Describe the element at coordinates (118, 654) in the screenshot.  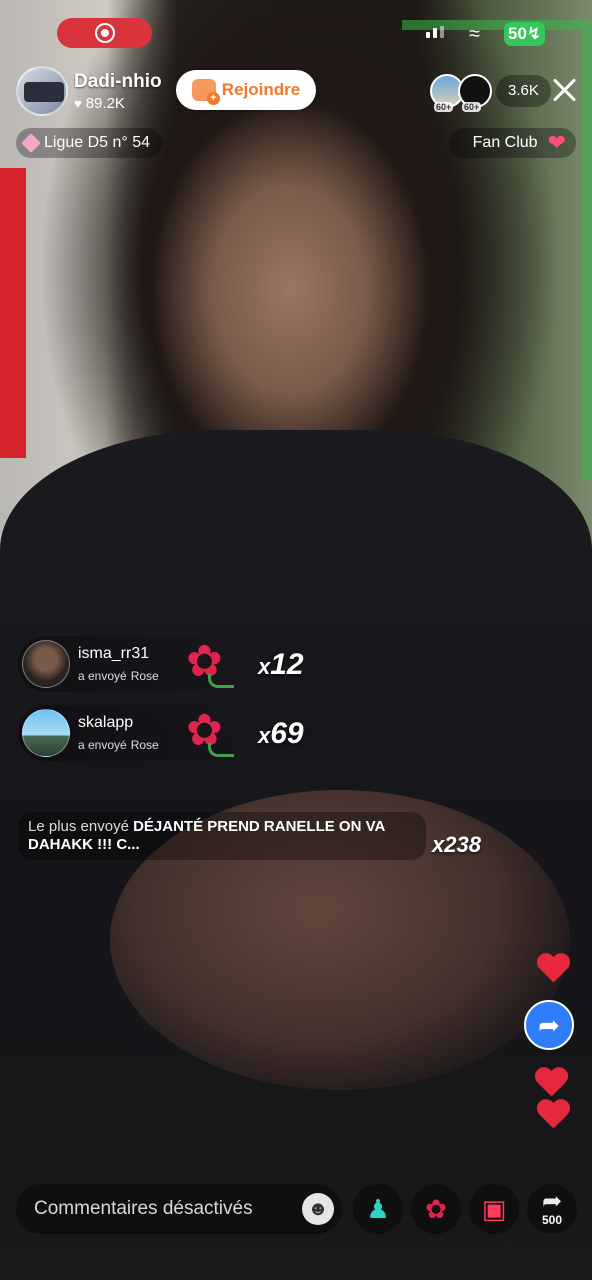
I see `gift-sender-name: isma_rr31` at that location.